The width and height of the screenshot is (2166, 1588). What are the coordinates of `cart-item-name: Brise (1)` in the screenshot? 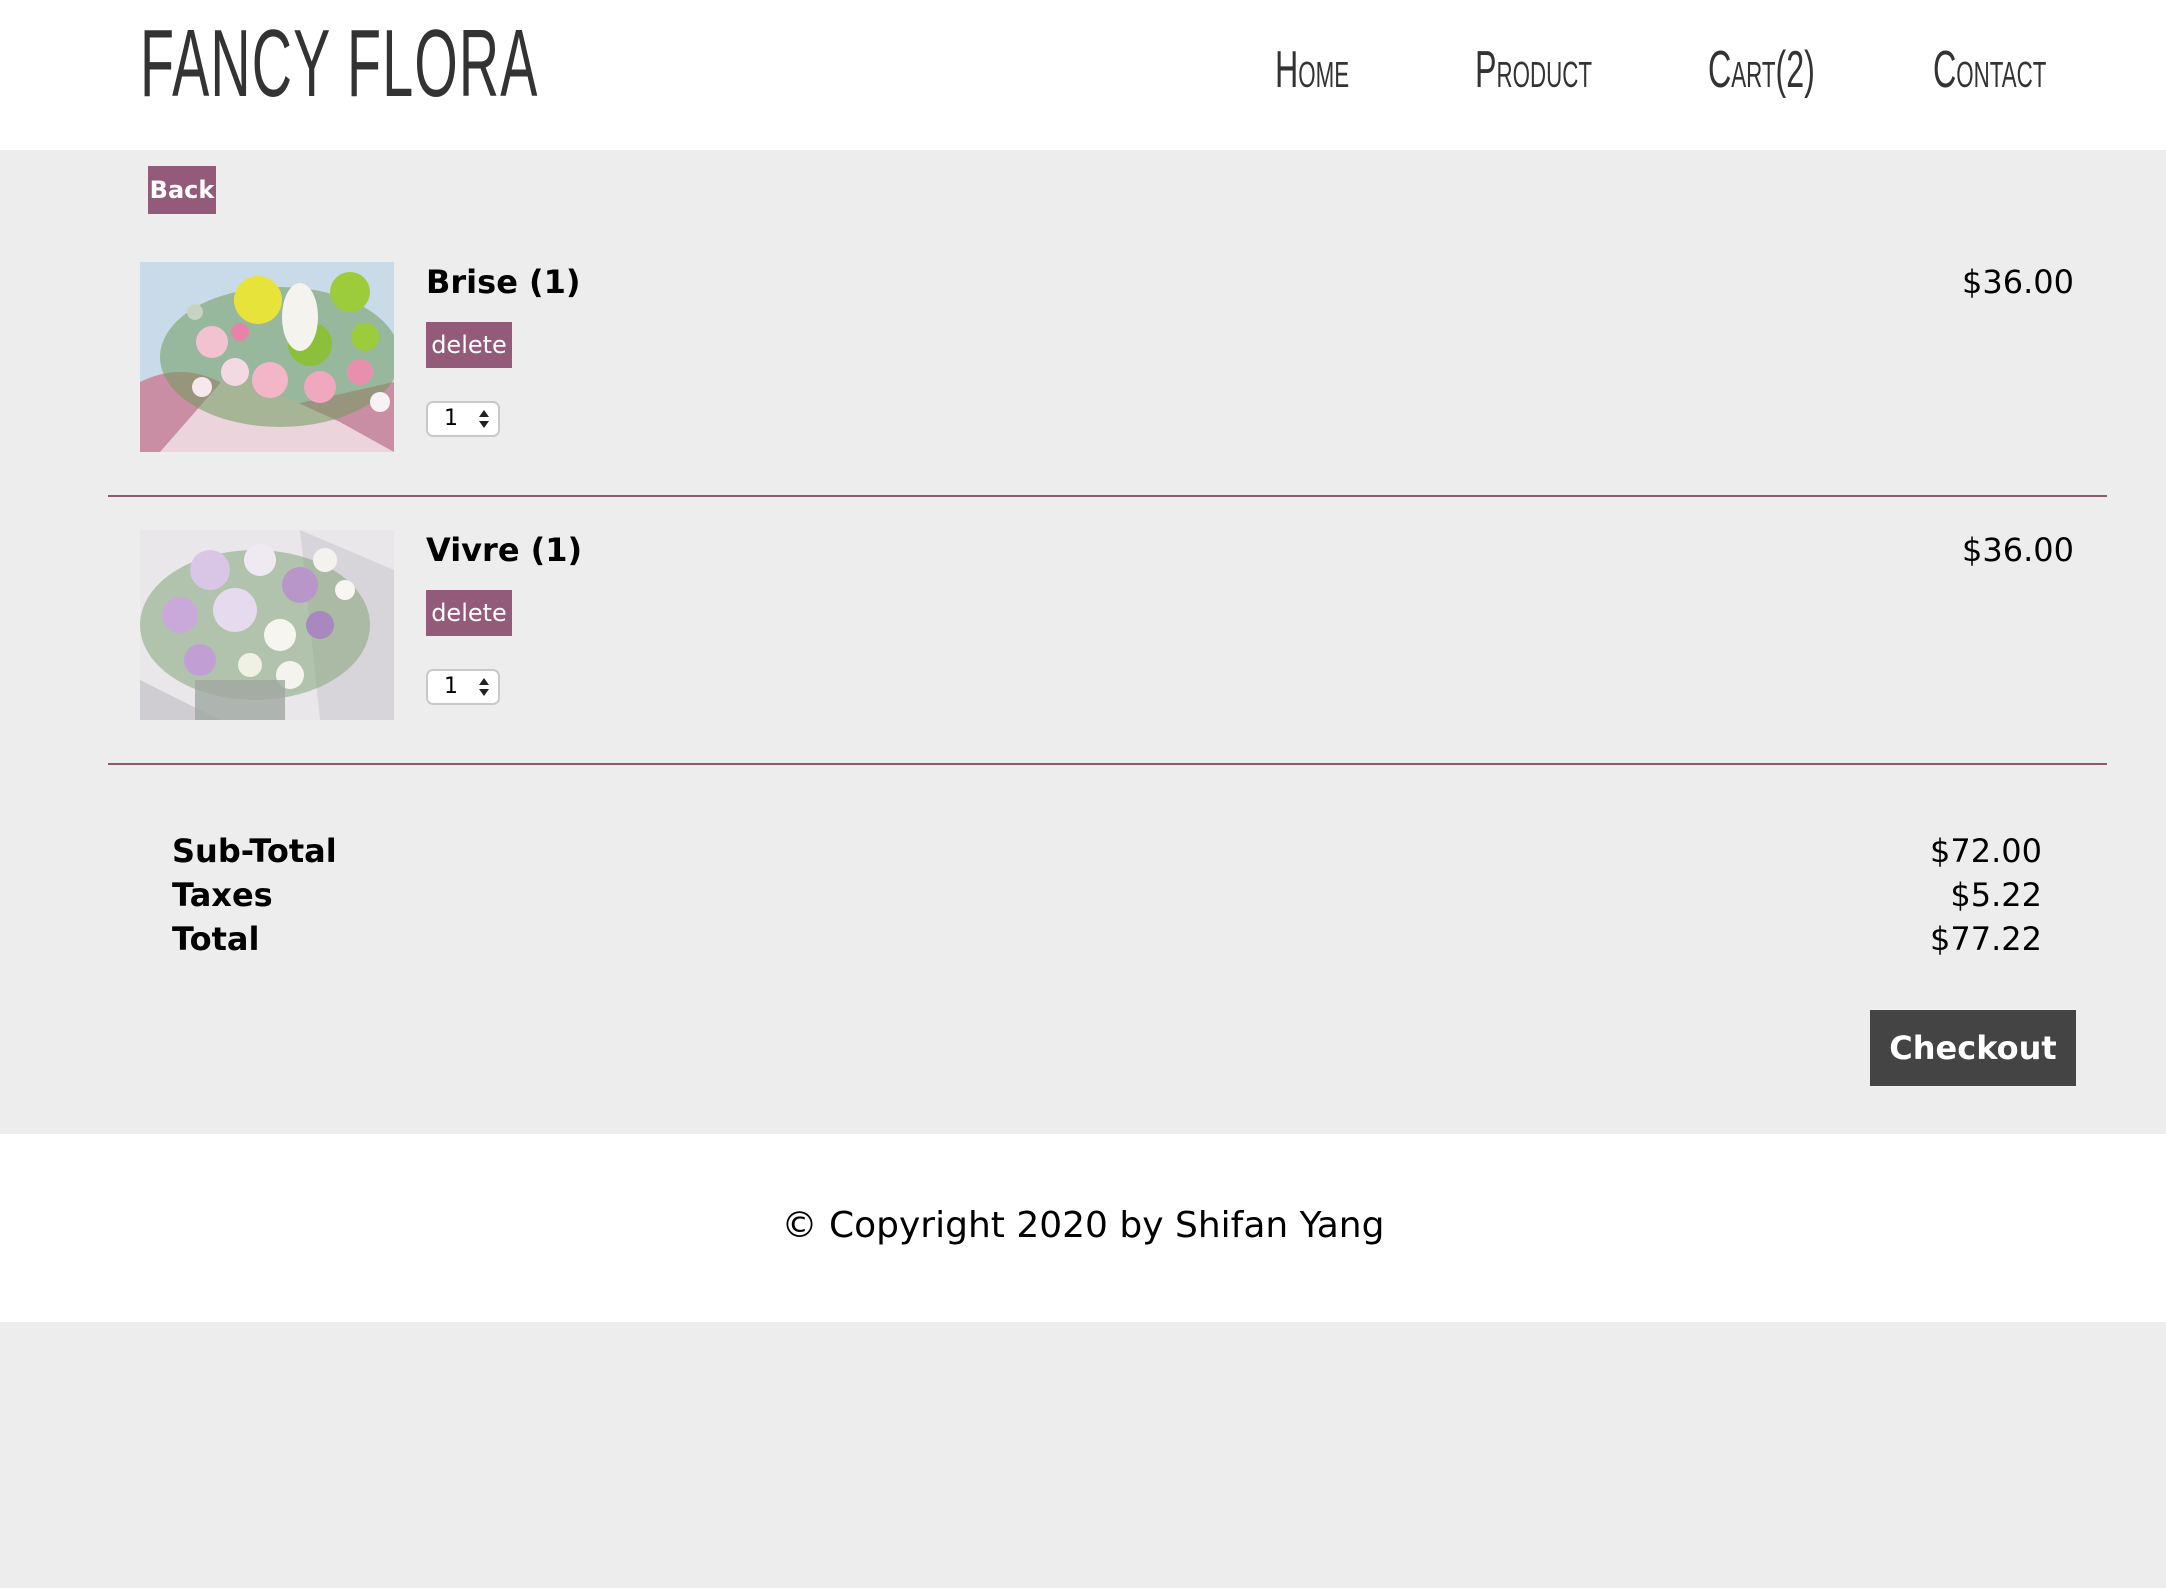 It's located at (503, 282).